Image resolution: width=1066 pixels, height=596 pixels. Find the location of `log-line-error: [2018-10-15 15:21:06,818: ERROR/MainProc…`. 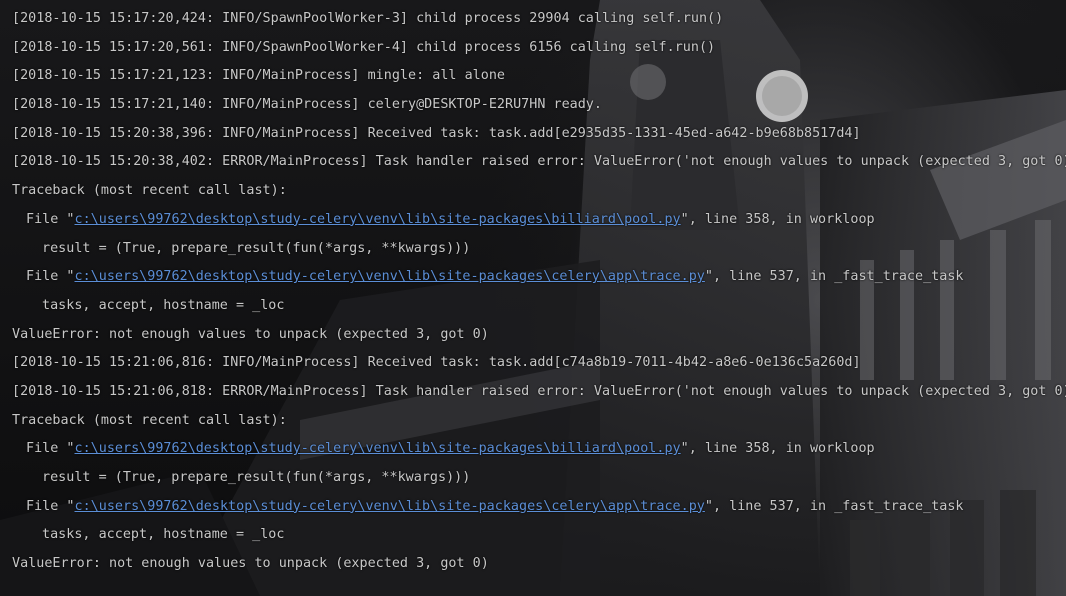

log-line-error: [2018-10-15 15:21:06,818: ERROR/MainProc… is located at coordinates (539, 391).